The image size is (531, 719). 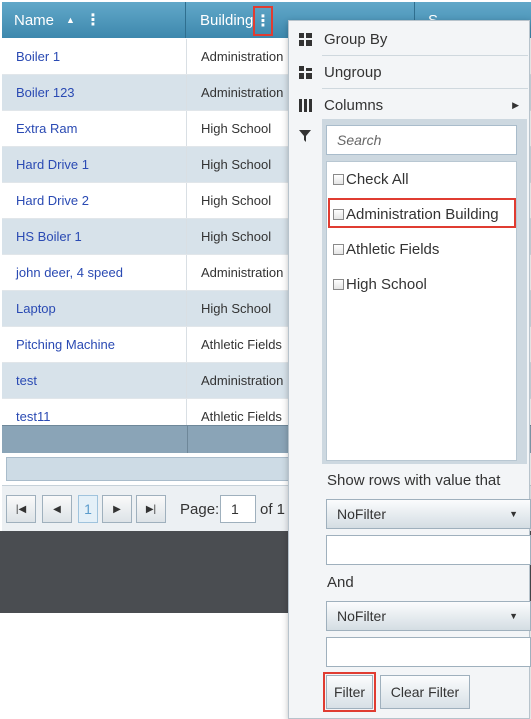 What do you see at coordinates (393, 249) in the screenshot?
I see `option-label: Athletic Fields` at bounding box center [393, 249].